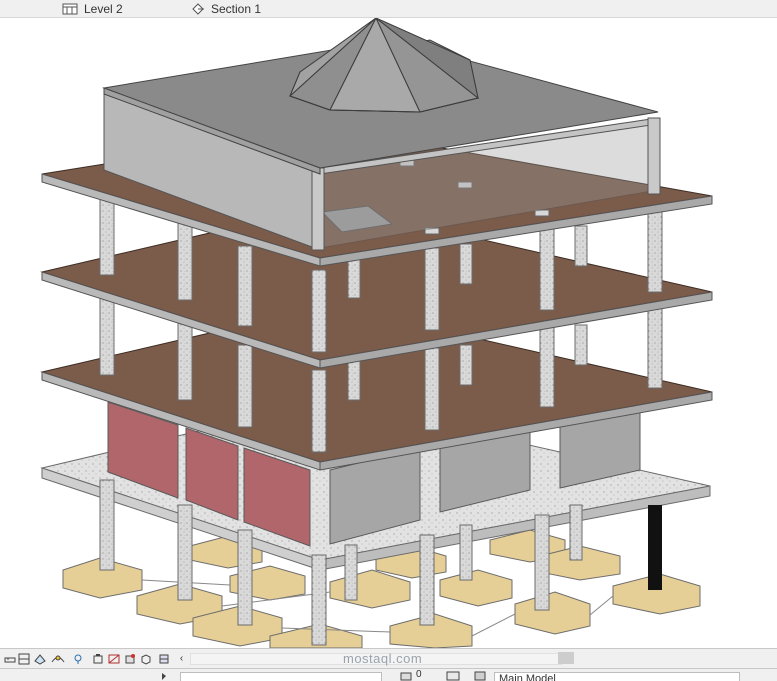 The width and height of the screenshot is (777, 681). I want to click on black-column, so click(655, 547).